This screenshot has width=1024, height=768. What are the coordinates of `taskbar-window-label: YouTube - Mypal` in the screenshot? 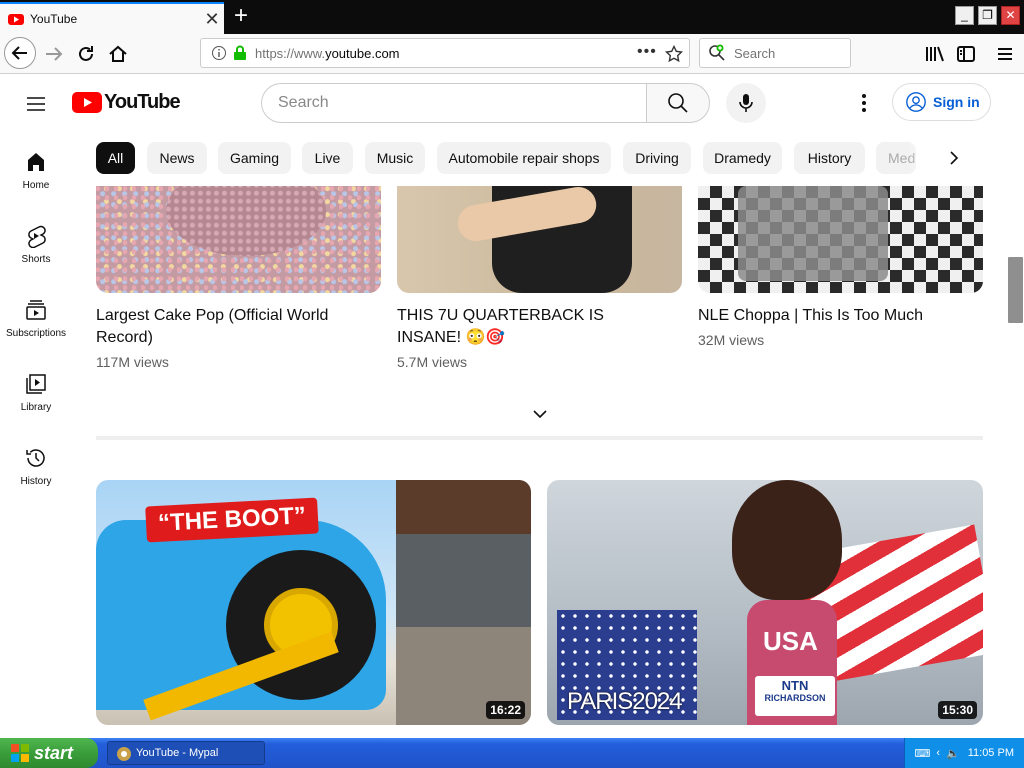 It's located at (177, 753).